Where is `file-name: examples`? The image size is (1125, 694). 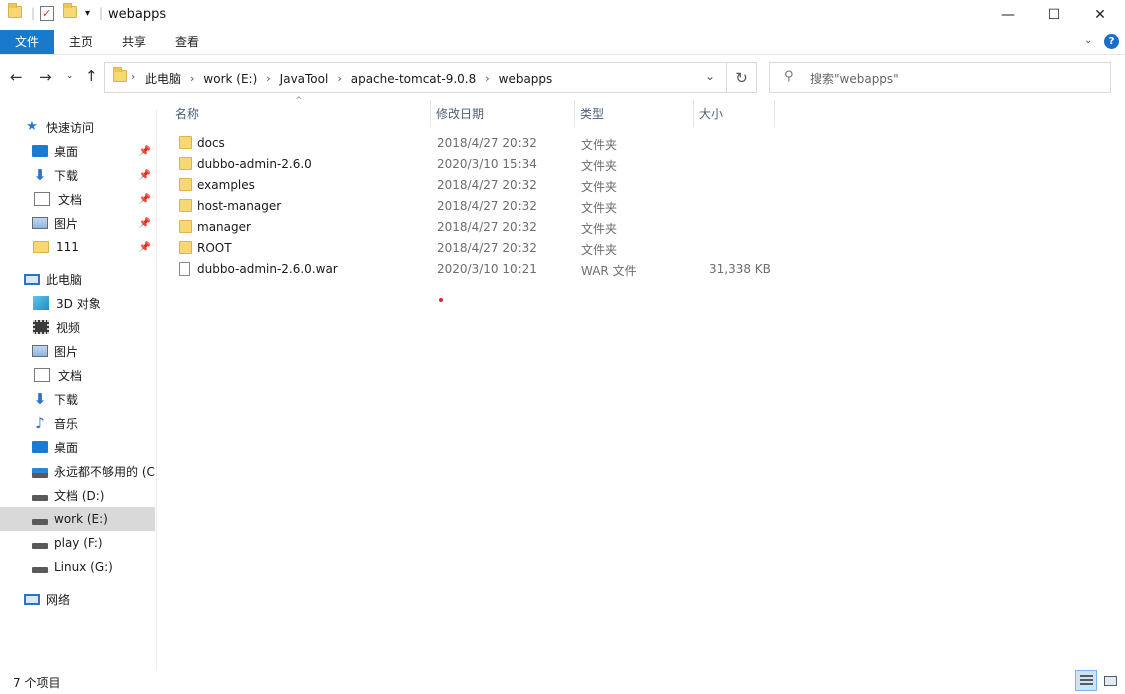
file-name: examples is located at coordinates (226, 185).